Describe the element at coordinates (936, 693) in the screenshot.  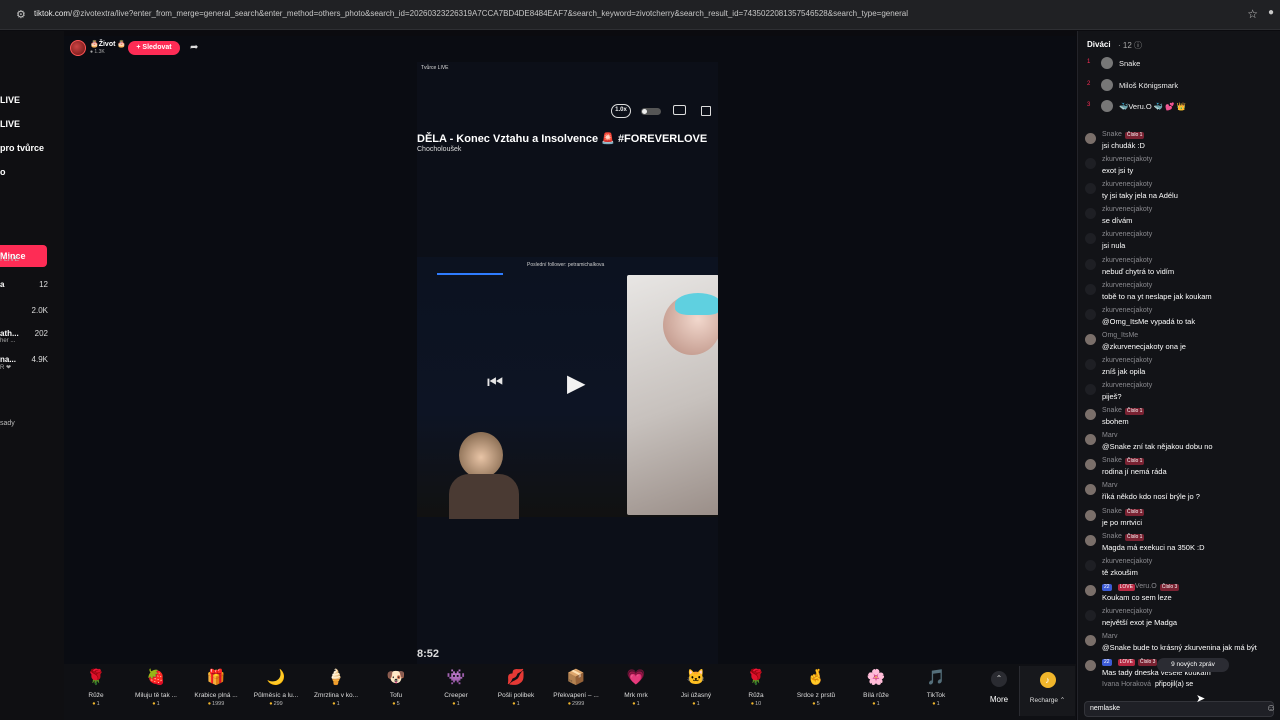
I see `gift-item: 🎵 TikTok 1` at that location.